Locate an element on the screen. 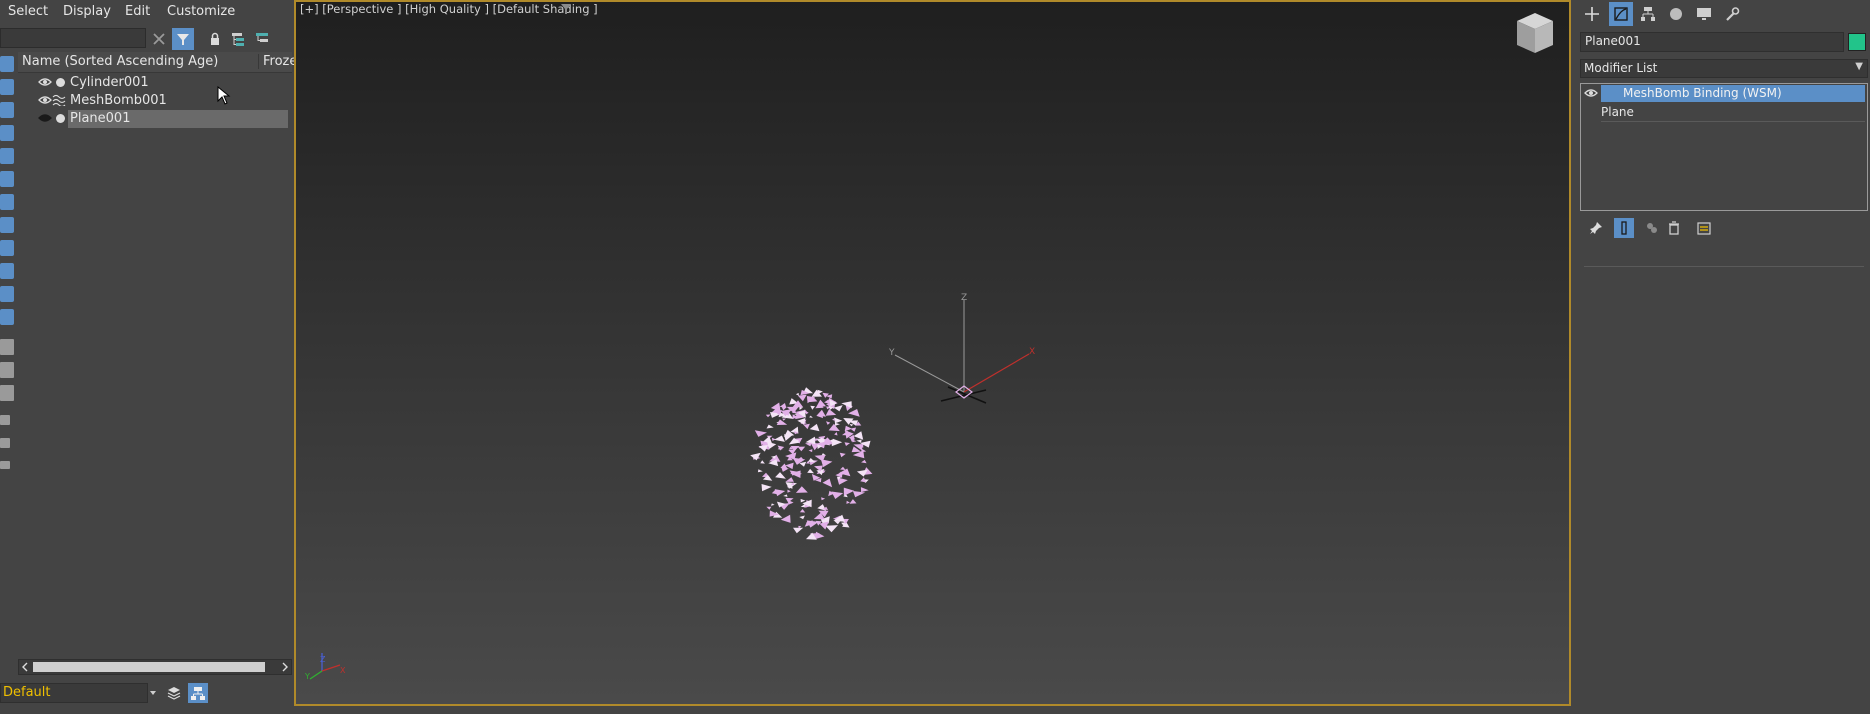 The height and width of the screenshot is (714, 1870). tab-display is located at coordinates (1704, 14).